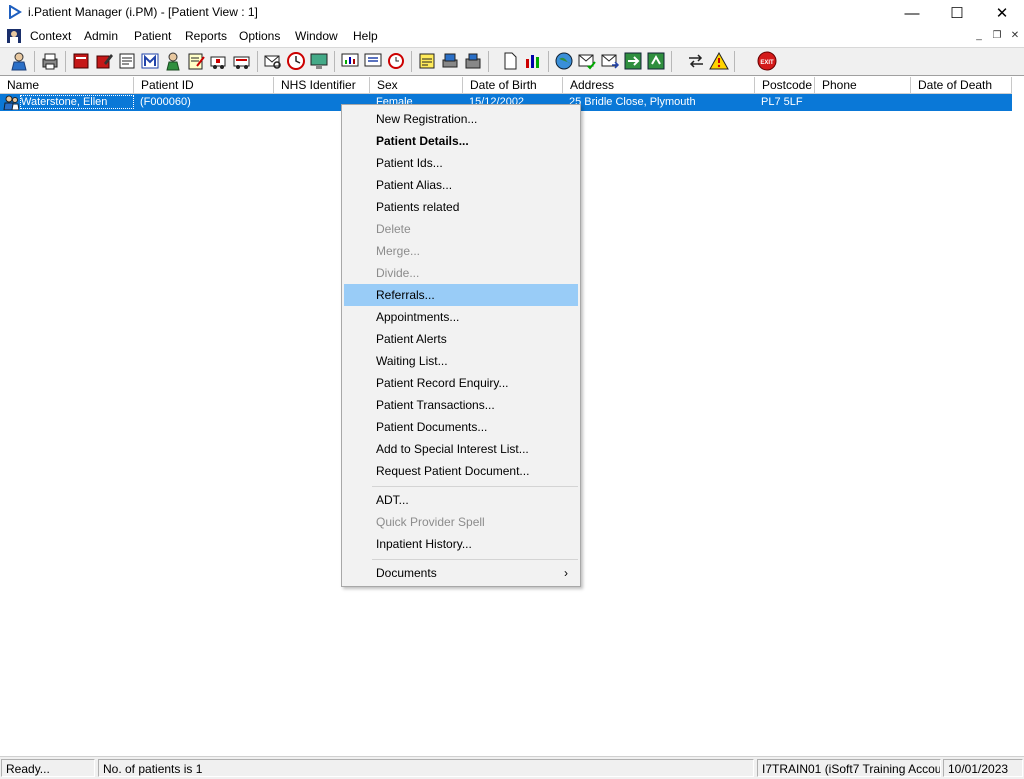 The width and height of the screenshot is (1024, 779). I want to click on close-button: ✕, so click(1001, 13).